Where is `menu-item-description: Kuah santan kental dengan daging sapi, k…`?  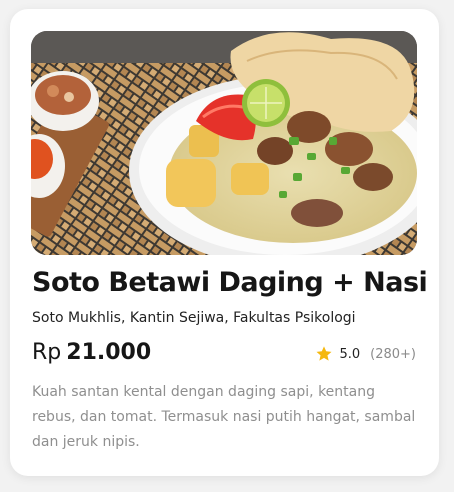
menu-item-description: Kuah santan kental dengan daging sapi, k… is located at coordinates (224, 417).